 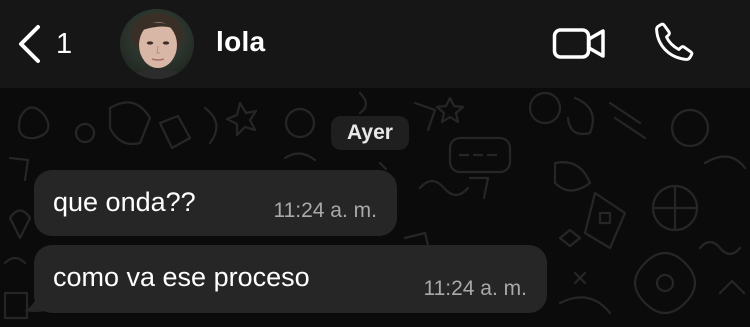 I want to click on voice-call-button, so click(x=674, y=44).